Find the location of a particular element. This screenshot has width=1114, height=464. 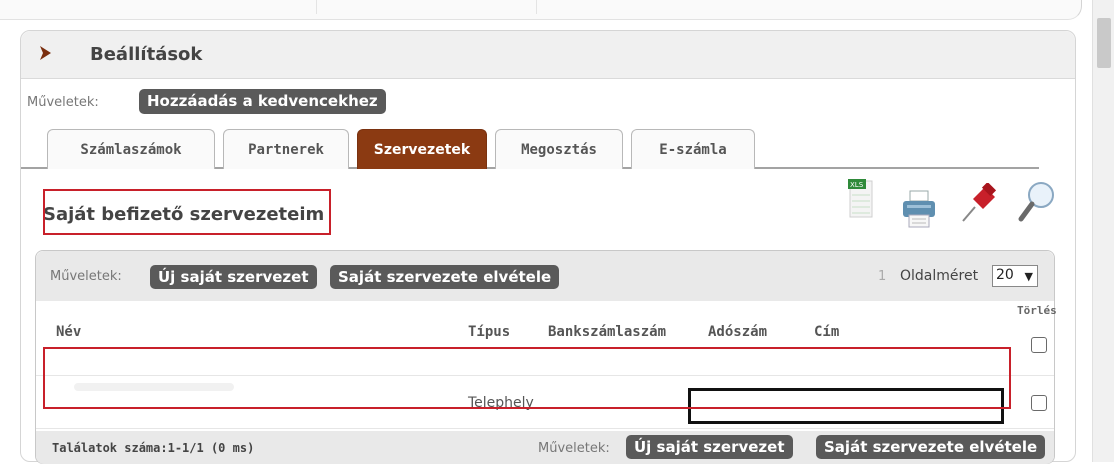

column-header-bank-account: Bankszámlaszám is located at coordinates (607, 332).